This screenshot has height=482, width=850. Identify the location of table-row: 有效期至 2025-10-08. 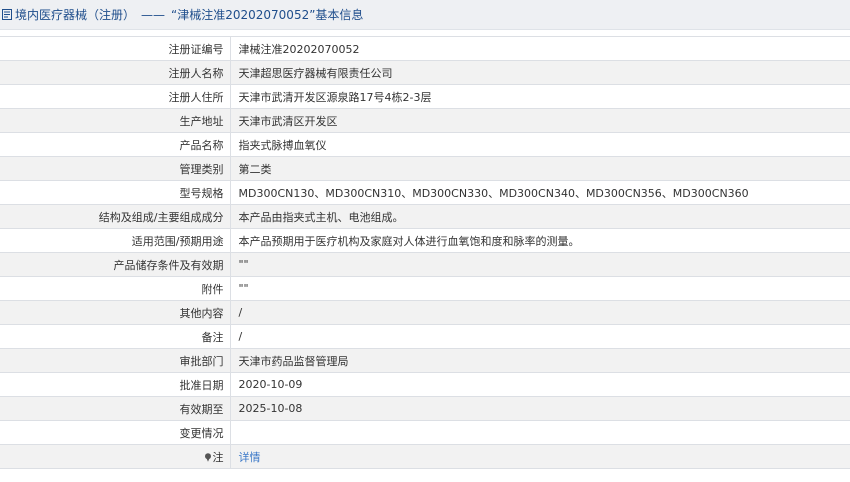
(425, 408).